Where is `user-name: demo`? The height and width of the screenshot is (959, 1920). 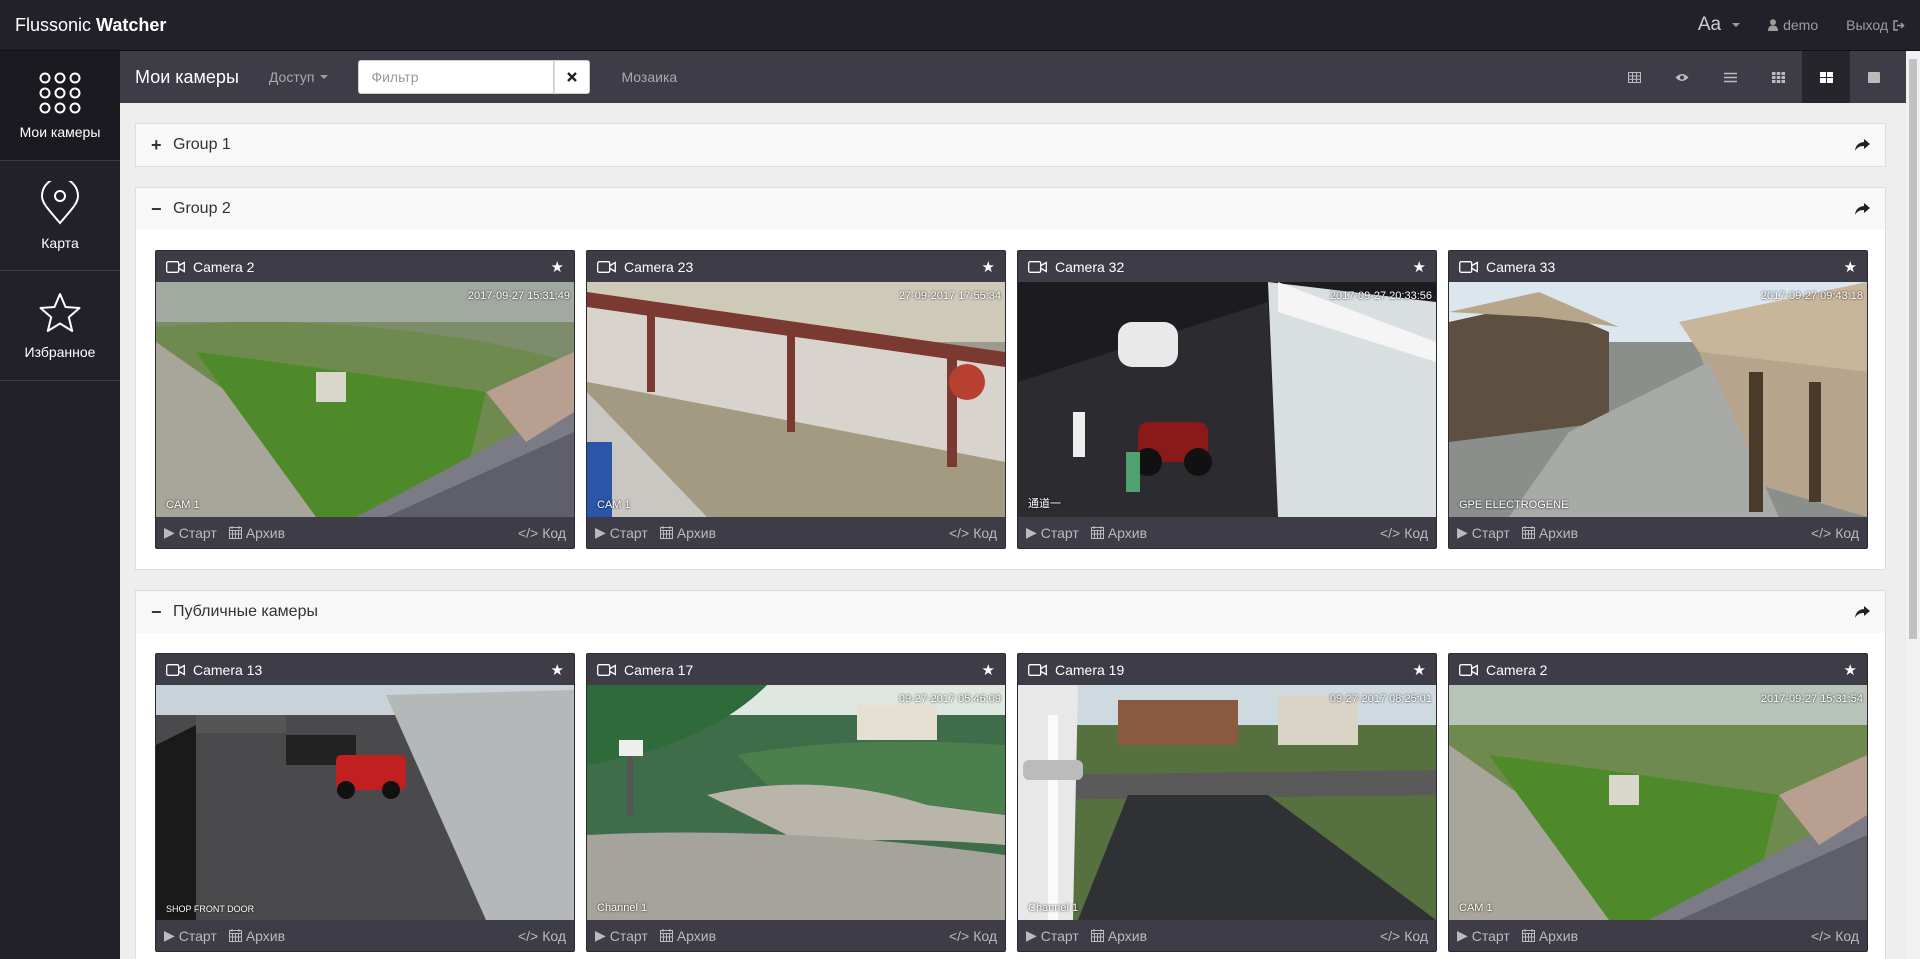 user-name: demo is located at coordinates (1801, 25).